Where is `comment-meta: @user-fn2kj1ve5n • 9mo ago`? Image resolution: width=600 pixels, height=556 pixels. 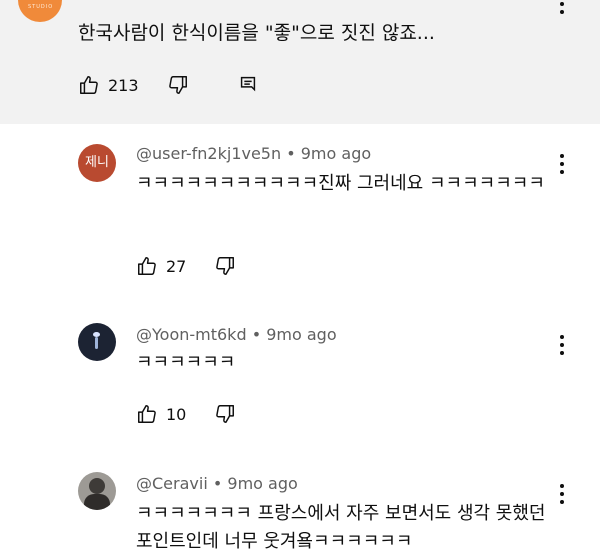
comment-meta: @user-fn2kj1ve5n • 9mo ago is located at coordinates (253, 153).